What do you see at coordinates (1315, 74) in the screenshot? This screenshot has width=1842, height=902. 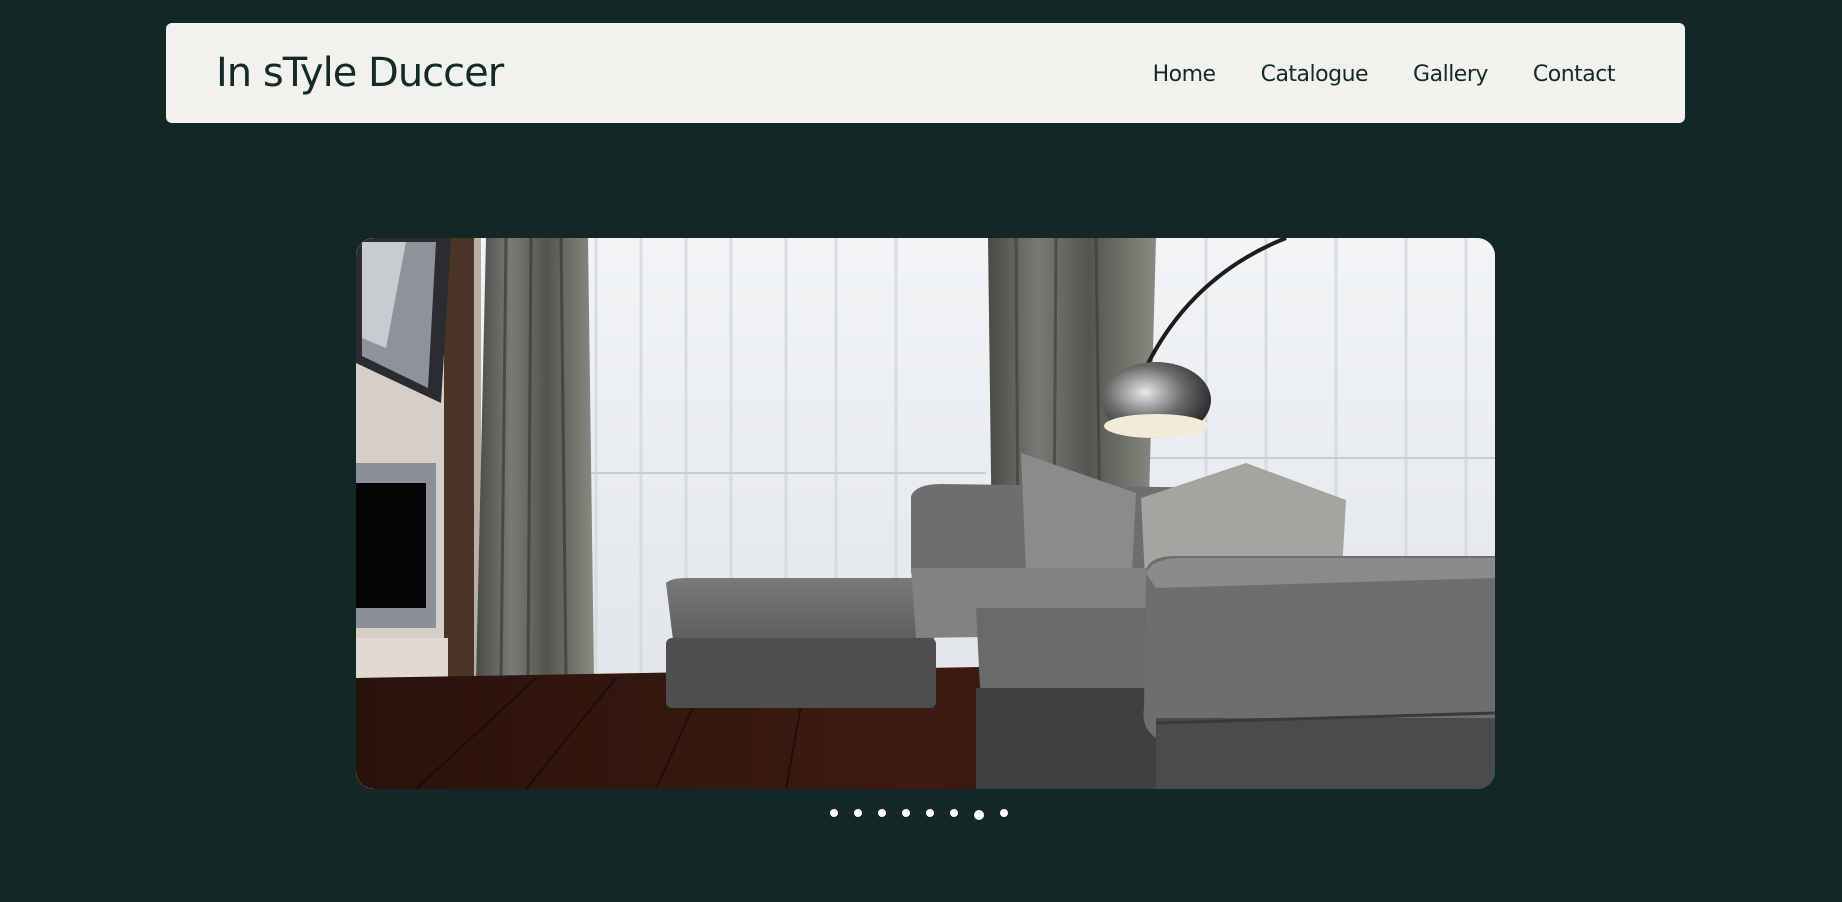 I see `nav-link-catalogue: Catalogue` at bounding box center [1315, 74].